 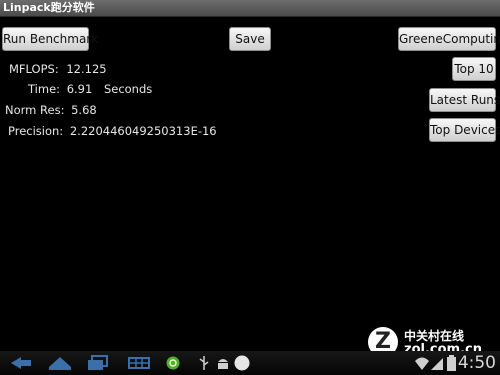 What do you see at coordinates (242, 363) in the screenshot?
I see `sd-card-icon` at bounding box center [242, 363].